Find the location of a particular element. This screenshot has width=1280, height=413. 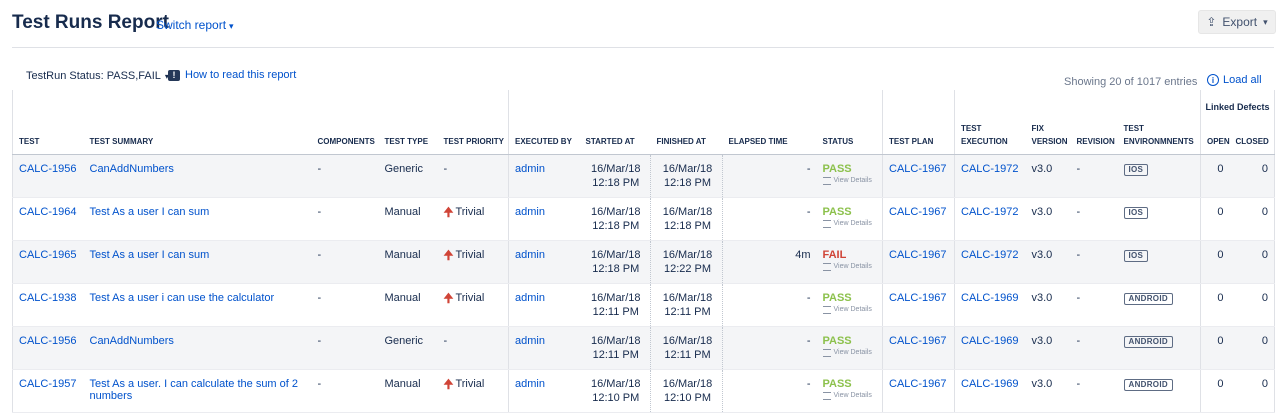

col-plan: TEST PLAN is located at coordinates (918, 122).